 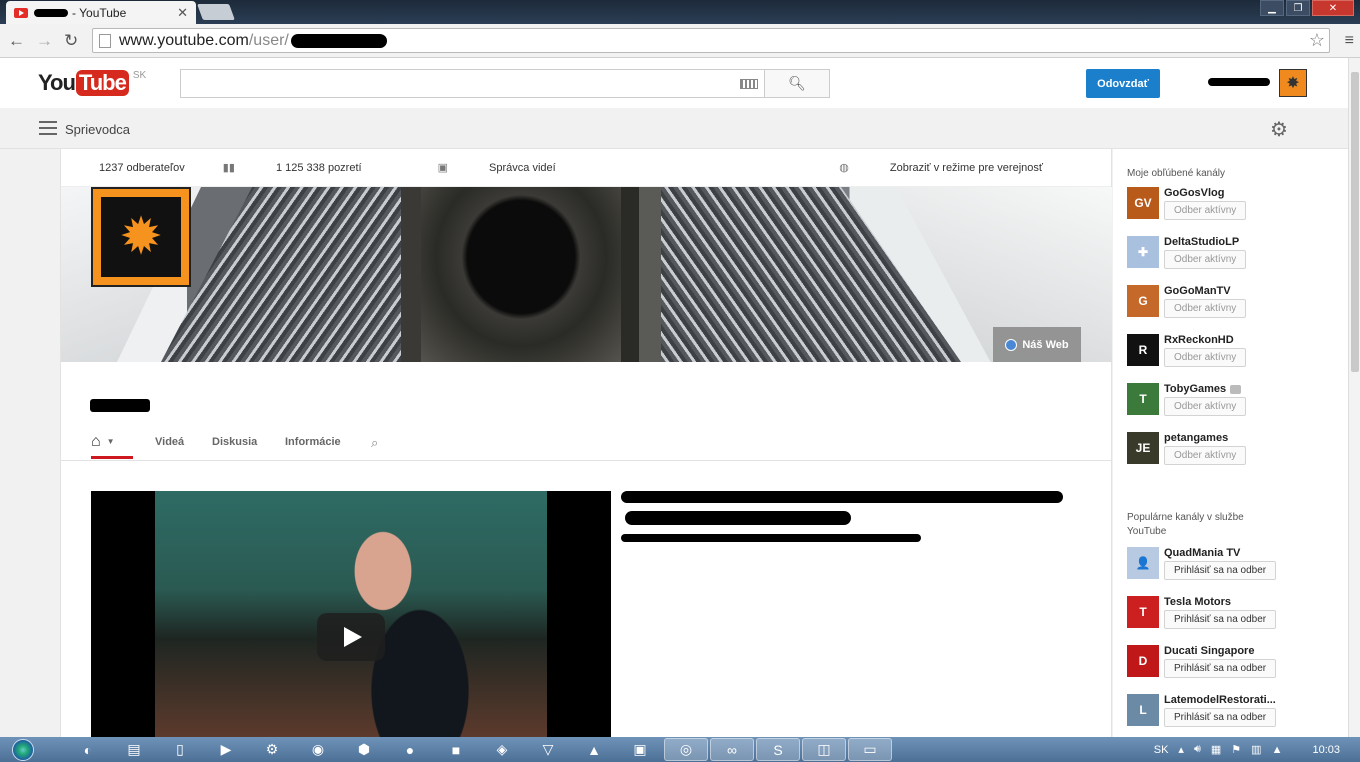 I want to click on home-icon: ⌂, so click(x=96, y=441).